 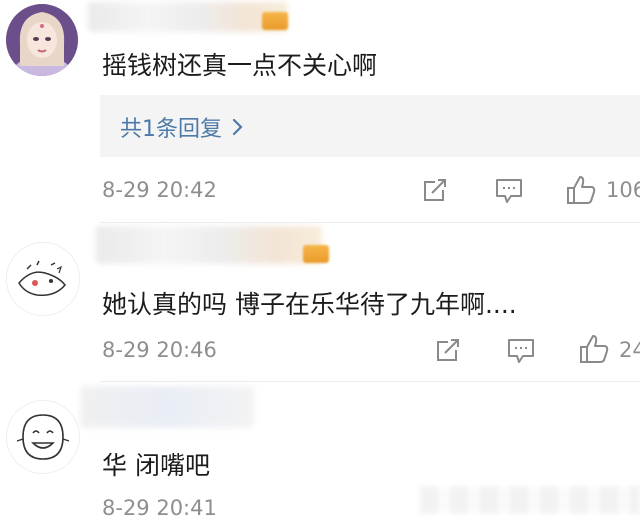 I want to click on comment-time: 8-29 20:46, so click(x=159, y=350).